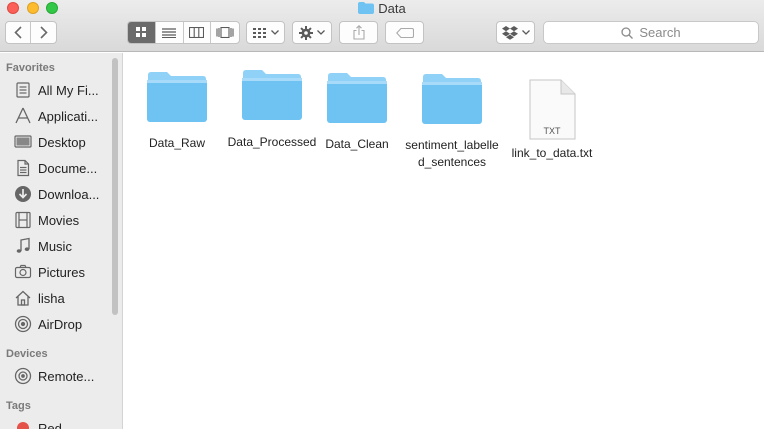 The image size is (764, 429). I want to click on sidebar-item-label: Pictures, so click(61, 272).